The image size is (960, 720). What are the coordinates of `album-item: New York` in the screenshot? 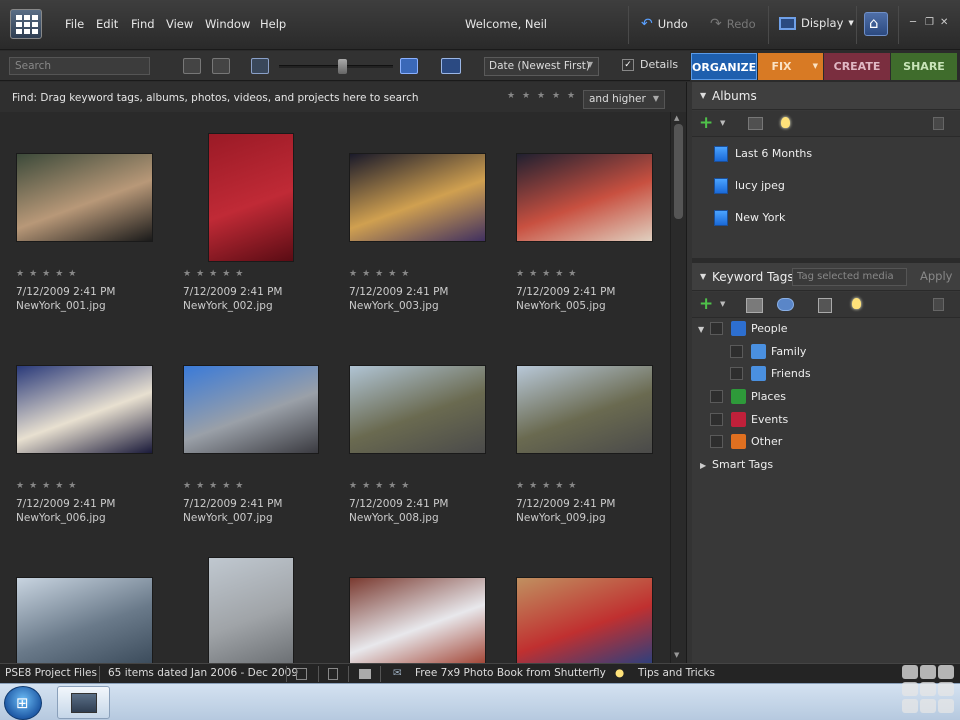 It's located at (749, 218).